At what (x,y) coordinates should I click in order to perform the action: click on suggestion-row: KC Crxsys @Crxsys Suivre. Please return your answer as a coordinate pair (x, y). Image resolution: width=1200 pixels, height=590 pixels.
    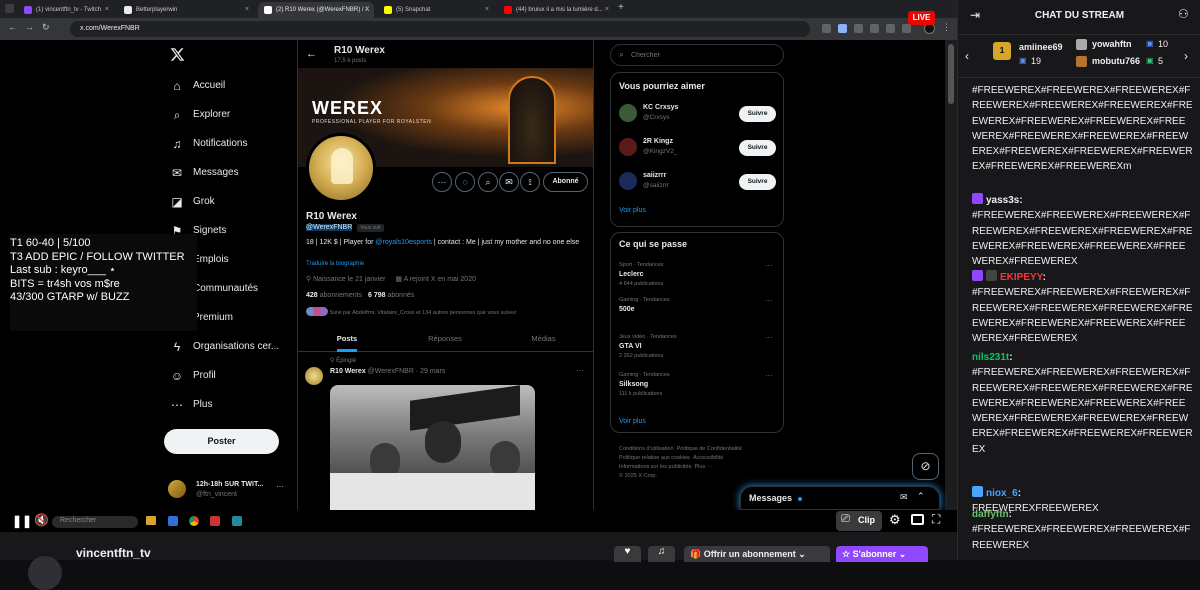
    Looking at the image, I should click on (699, 115).